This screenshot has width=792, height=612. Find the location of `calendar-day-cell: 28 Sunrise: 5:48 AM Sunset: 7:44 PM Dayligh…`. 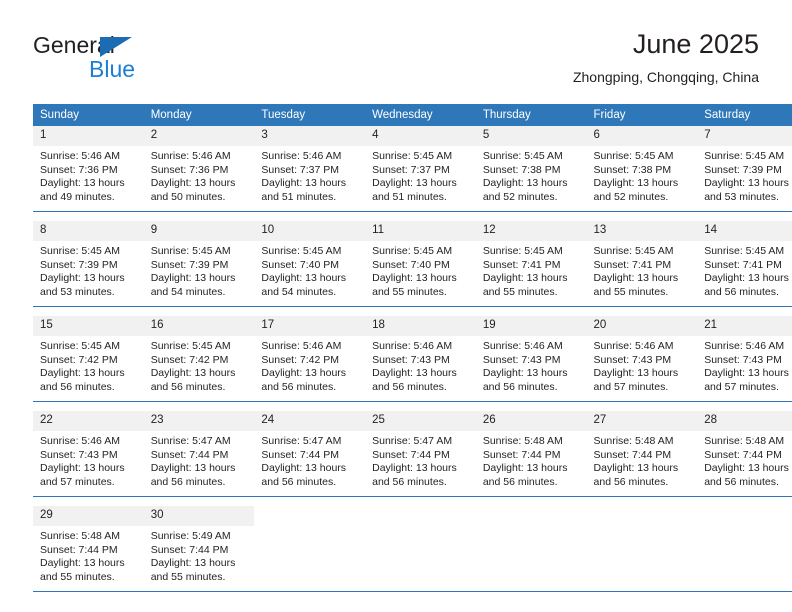

calendar-day-cell: 28 Sunrise: 5:48 AM Sunset: 7:44 PM Dayligh… is located at coordinates (744, 454).